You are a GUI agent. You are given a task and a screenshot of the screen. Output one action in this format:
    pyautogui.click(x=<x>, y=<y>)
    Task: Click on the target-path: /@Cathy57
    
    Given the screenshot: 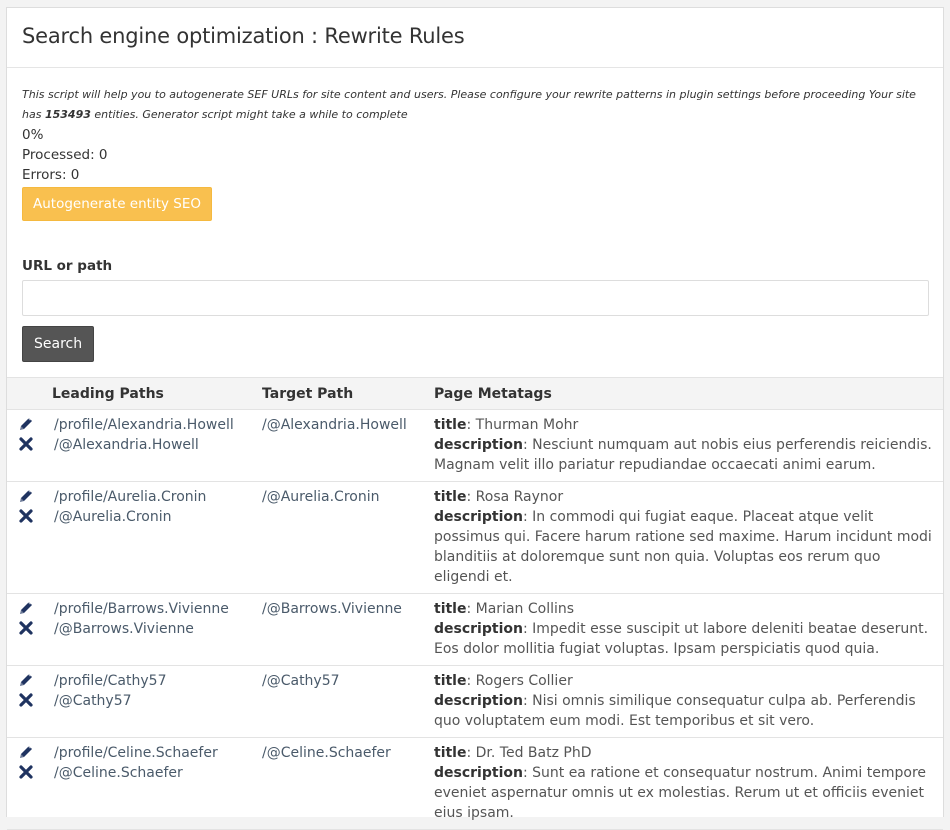 What is the action you would take?
    pyautogui.click(x=301, y=681)
    